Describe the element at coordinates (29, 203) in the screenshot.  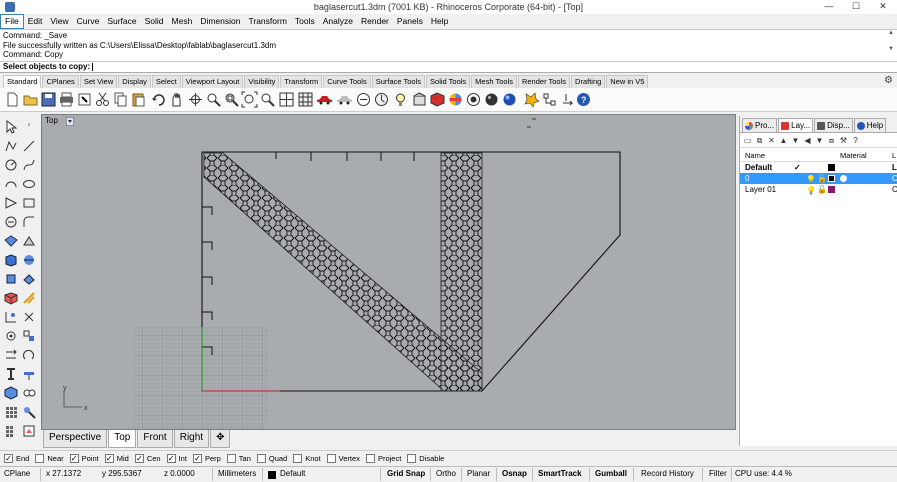
I see `rectangle-icon` at that location.